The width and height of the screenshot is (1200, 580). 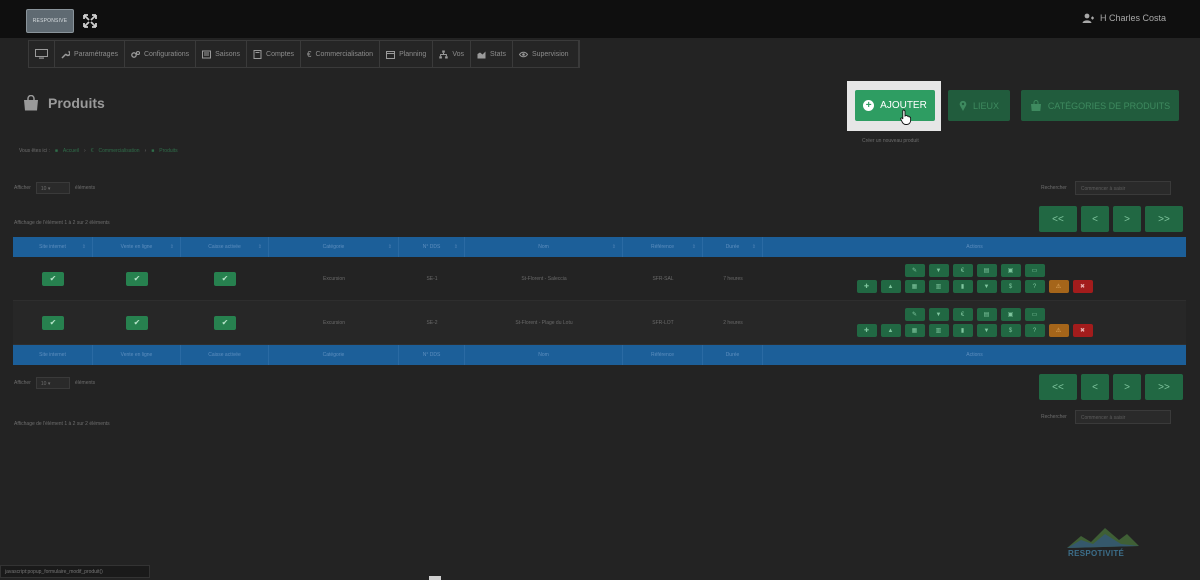 What do you see at coordinates (432, 247) in the screenshot?
I see `col-header-dds: N° DDS ⇕` at bounding box center [432, 247].